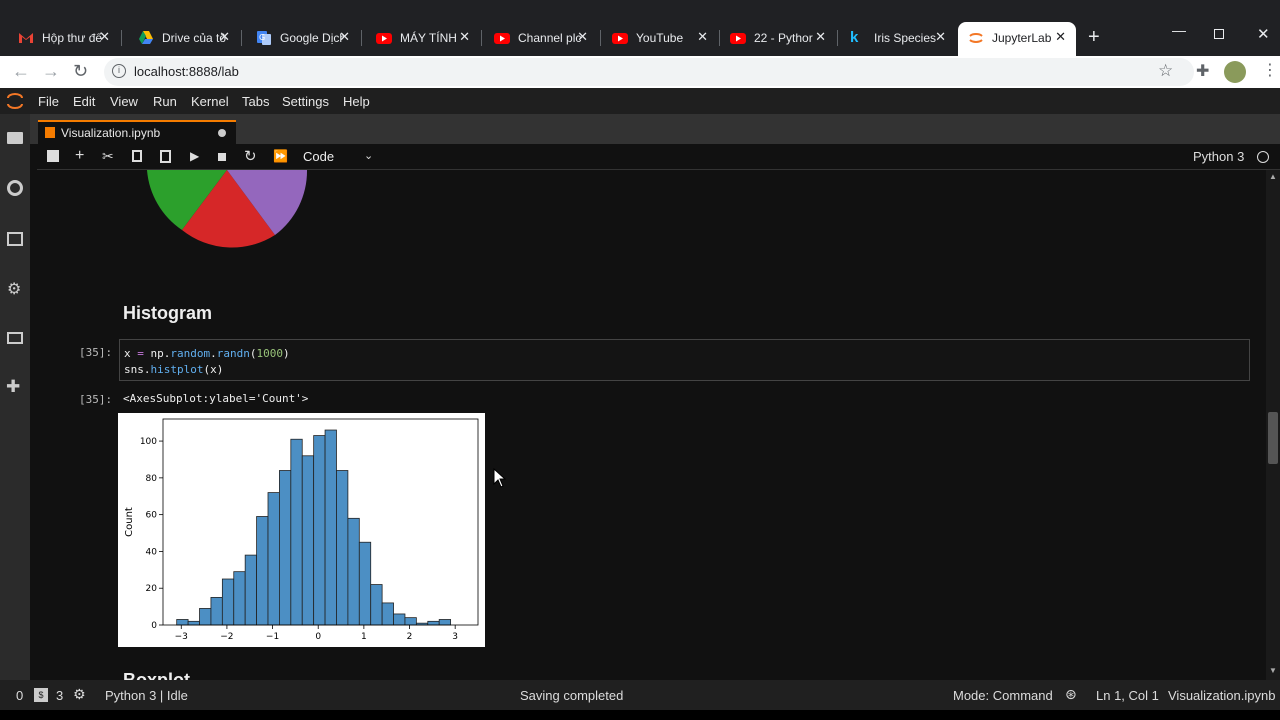 This screenshot has width=1280, height=720. I want to click on notebook-icon, so click(50, 132).